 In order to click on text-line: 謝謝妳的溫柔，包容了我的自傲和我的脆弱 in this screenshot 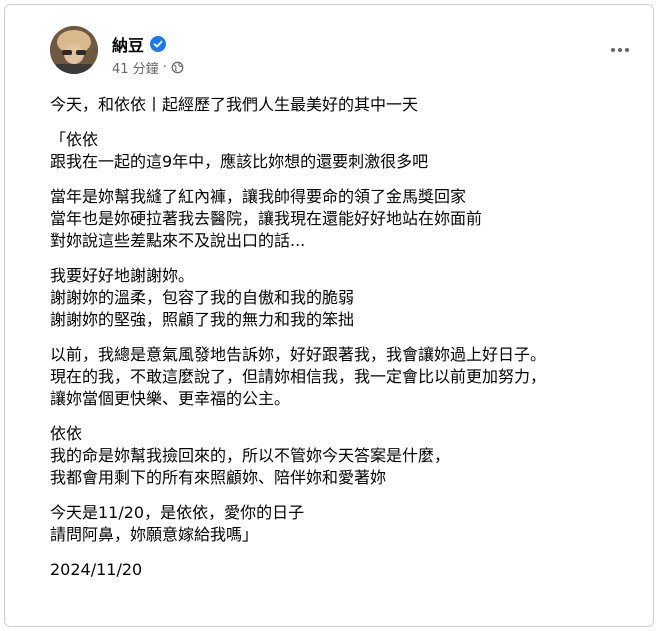, I will do `click(202, 297)`.